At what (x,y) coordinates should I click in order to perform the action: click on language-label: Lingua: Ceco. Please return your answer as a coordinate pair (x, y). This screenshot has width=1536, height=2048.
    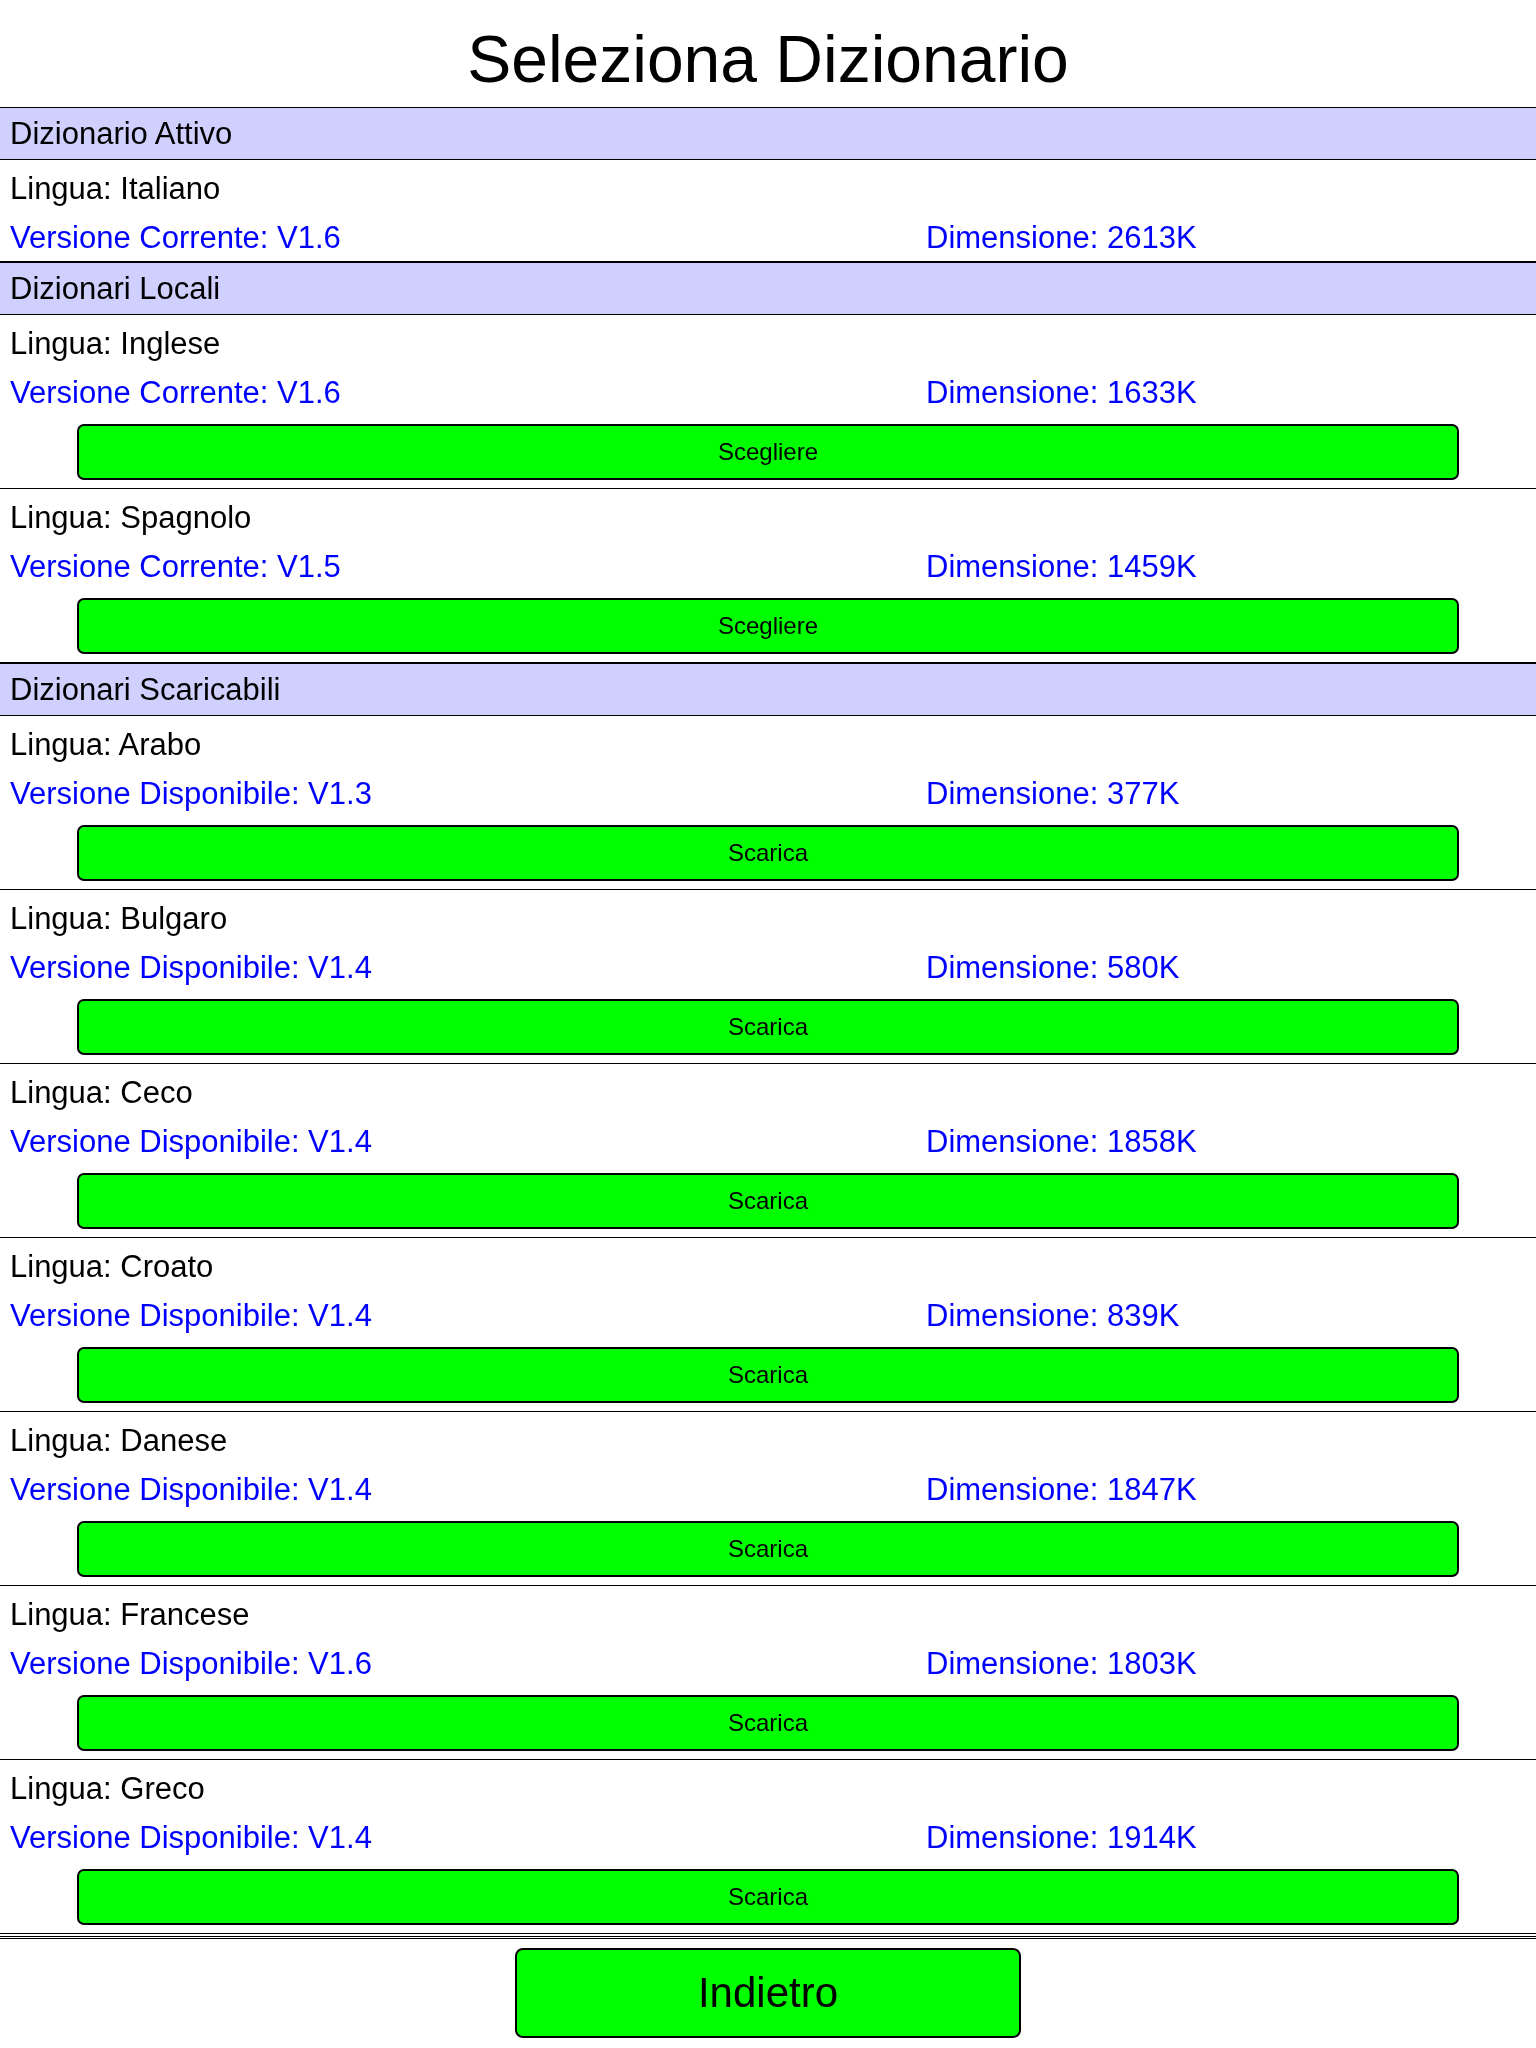
    Looking at the image, I should click on (101, 1092).